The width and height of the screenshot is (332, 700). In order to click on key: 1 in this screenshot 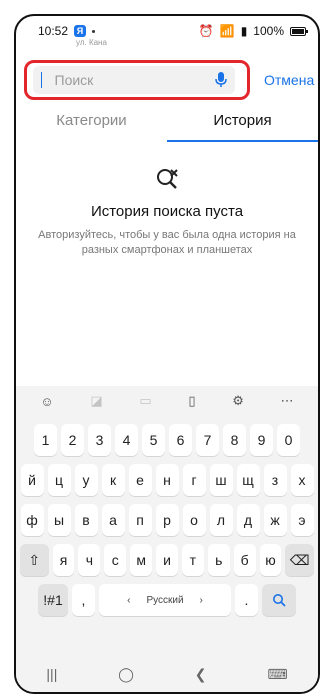, I will do `click(45, 440)`.